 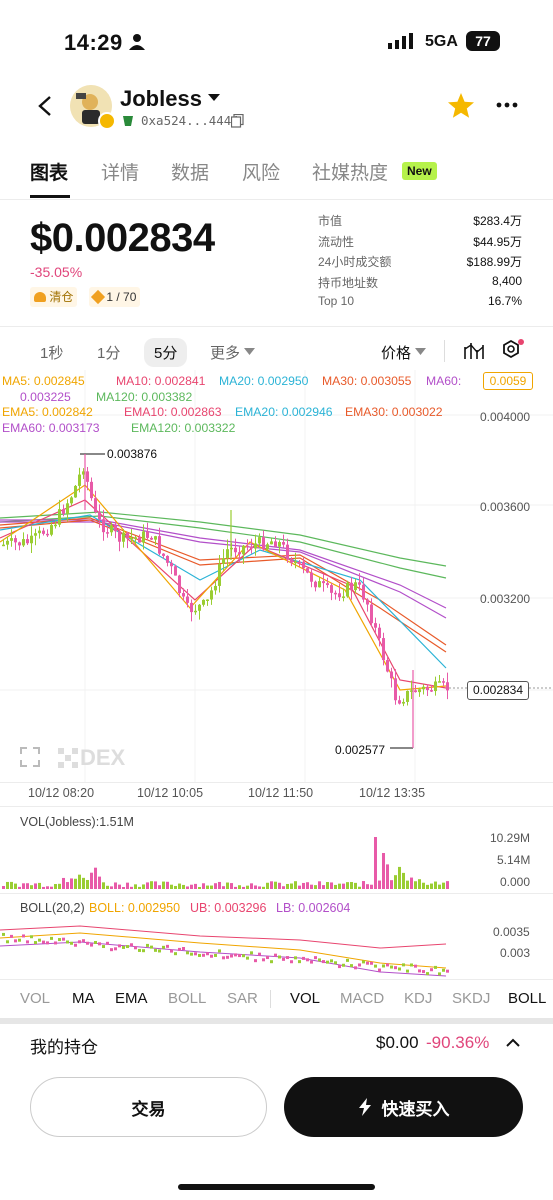 I want to click on star-icon, so click(x=461, y=105).